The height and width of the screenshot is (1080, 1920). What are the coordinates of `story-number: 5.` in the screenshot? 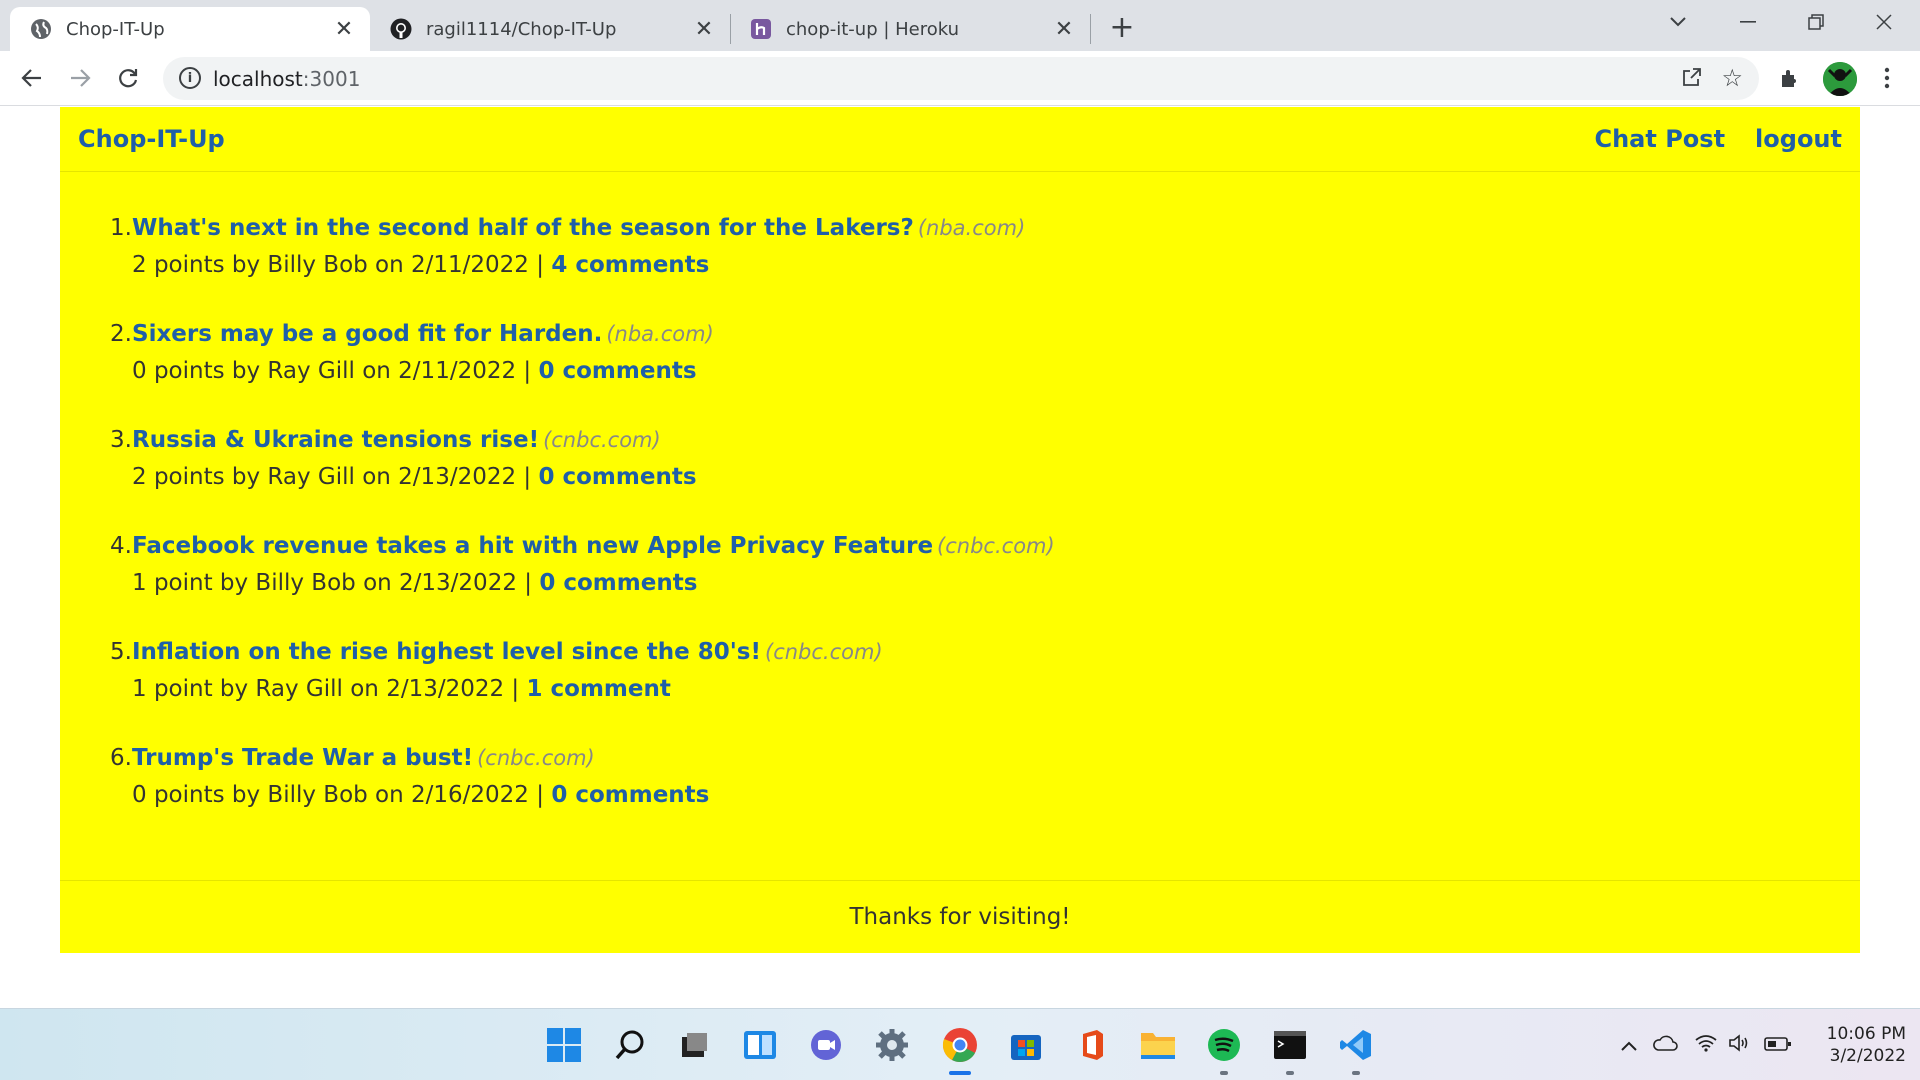 It's located at (121, 652).